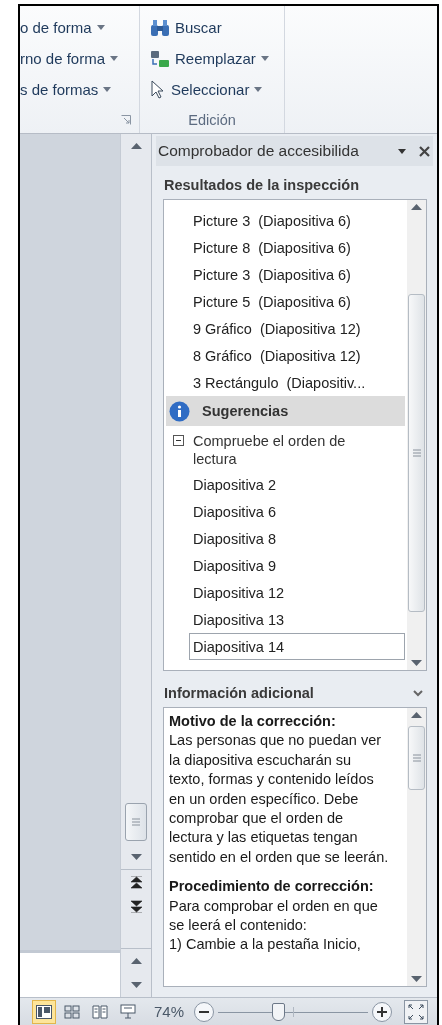  I want to click on result-item: 8 Gráfico (Diapositiva 12), so click(285, 355).